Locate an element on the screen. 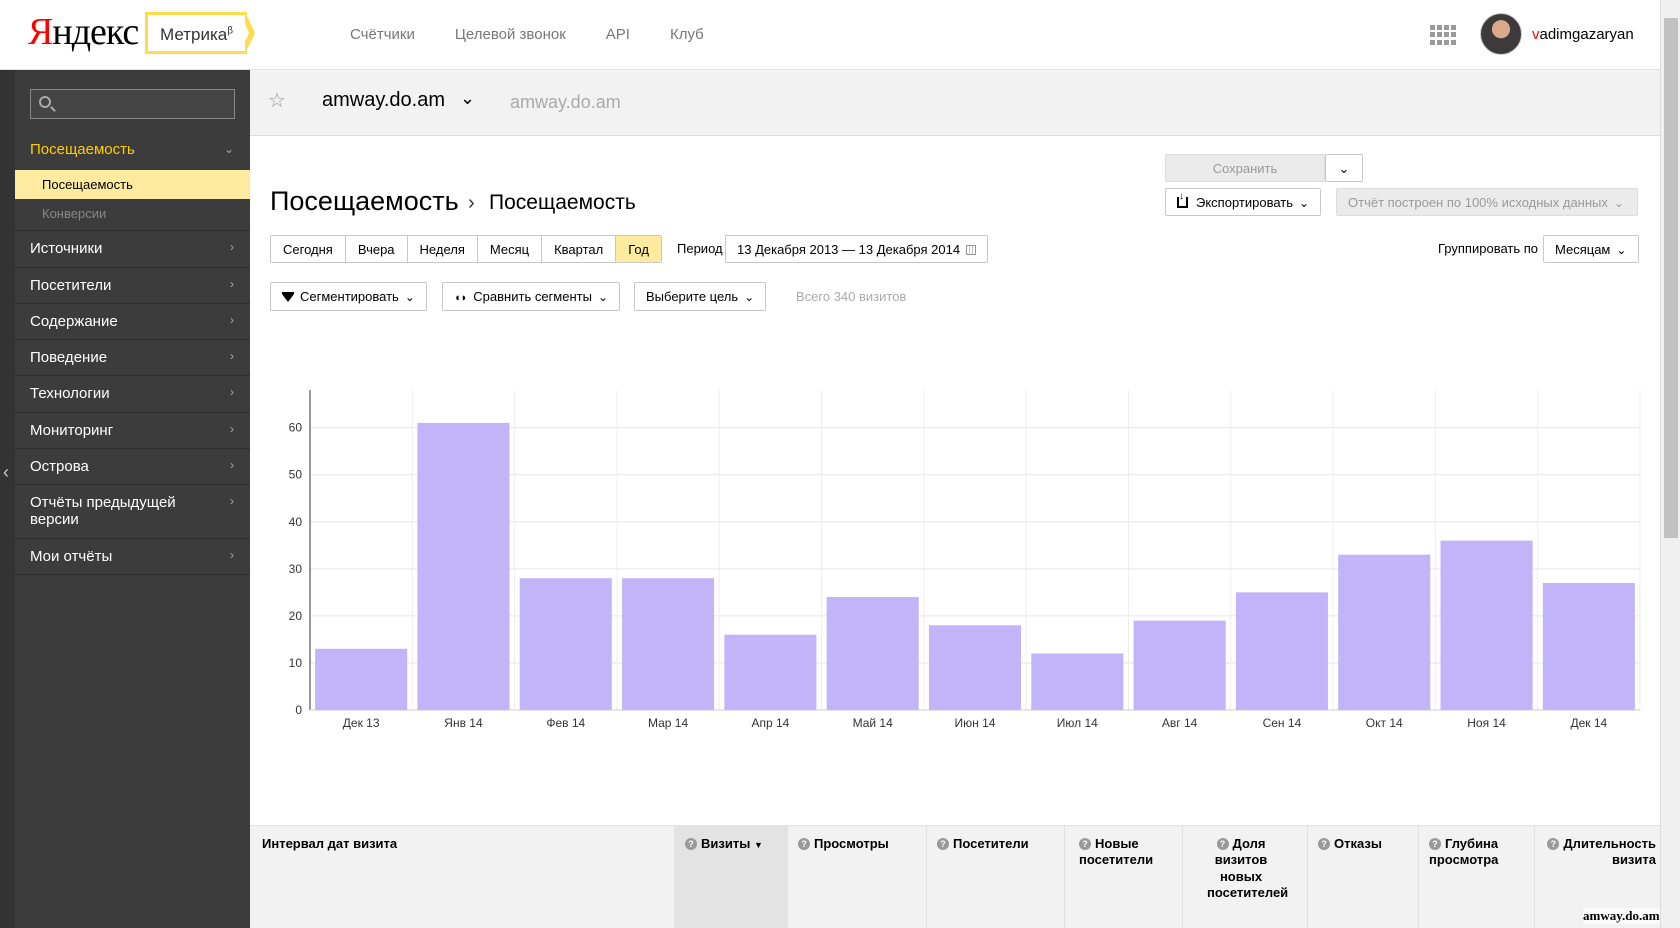 This screenshot has height=928, width=1680. x-tick-label: Ноя 14 is located at coordinates (1486, 723).